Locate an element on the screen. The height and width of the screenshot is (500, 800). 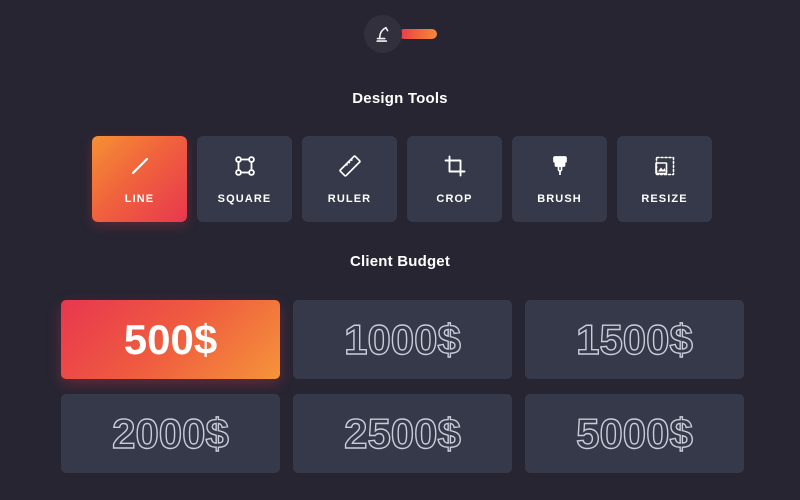
tool-line: LINE is located at coordinates (139, 179).